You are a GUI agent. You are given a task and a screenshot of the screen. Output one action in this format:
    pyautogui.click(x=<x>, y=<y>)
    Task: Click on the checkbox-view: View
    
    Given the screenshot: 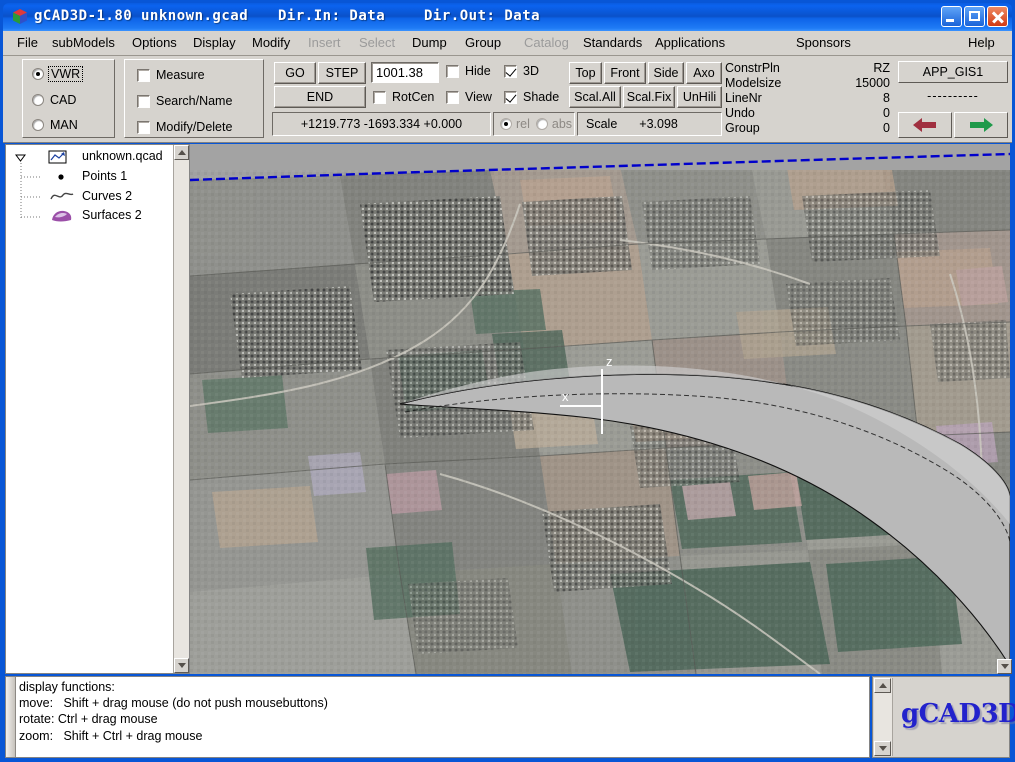 What is the action you would take?
    pyautogui.click(x=469, y=97)
    